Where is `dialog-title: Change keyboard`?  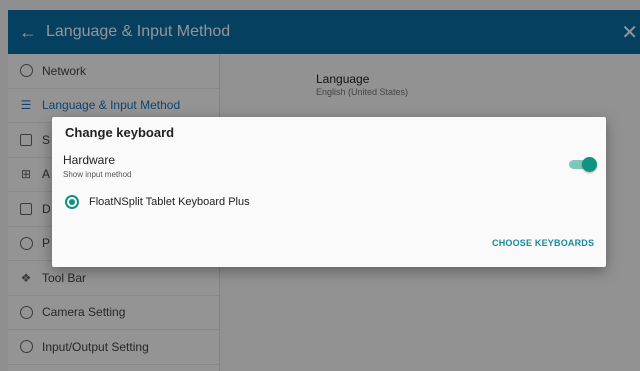
dialog-title: Change keyboard is located at coordinates (120, 132).